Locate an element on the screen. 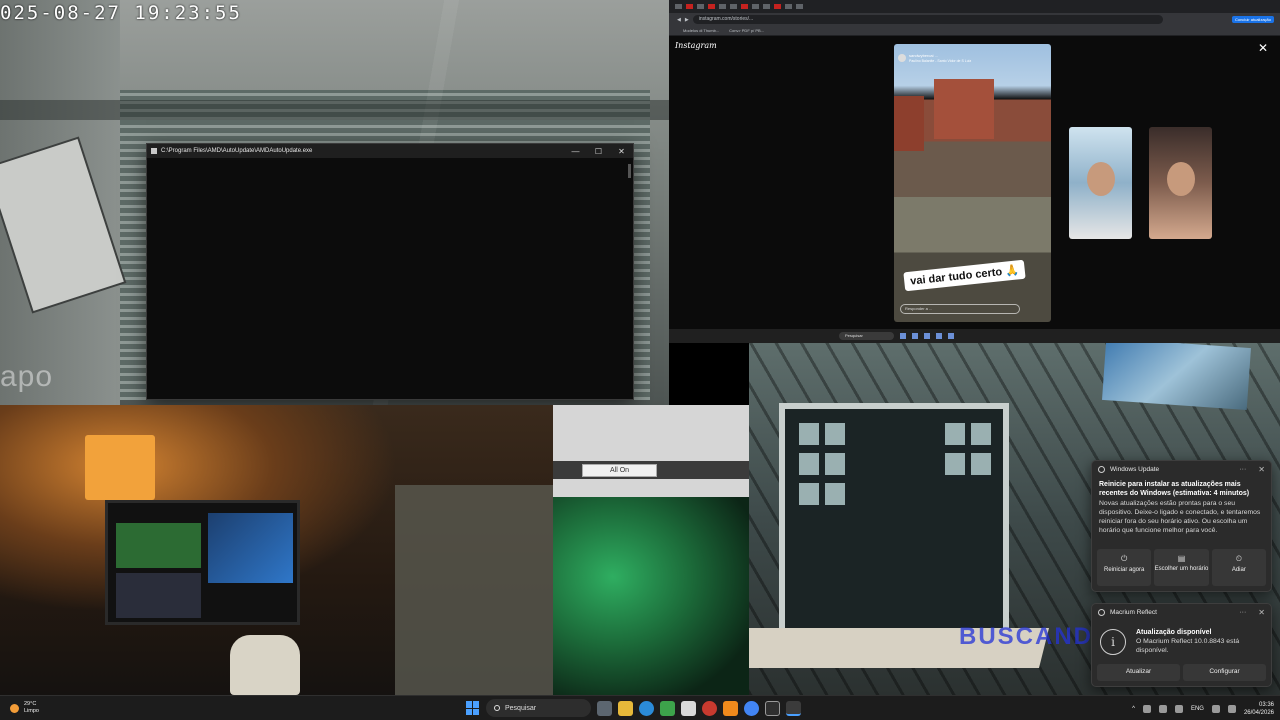 The image size is (1280, 720). room-monitor is located at coordinates (202, 562).